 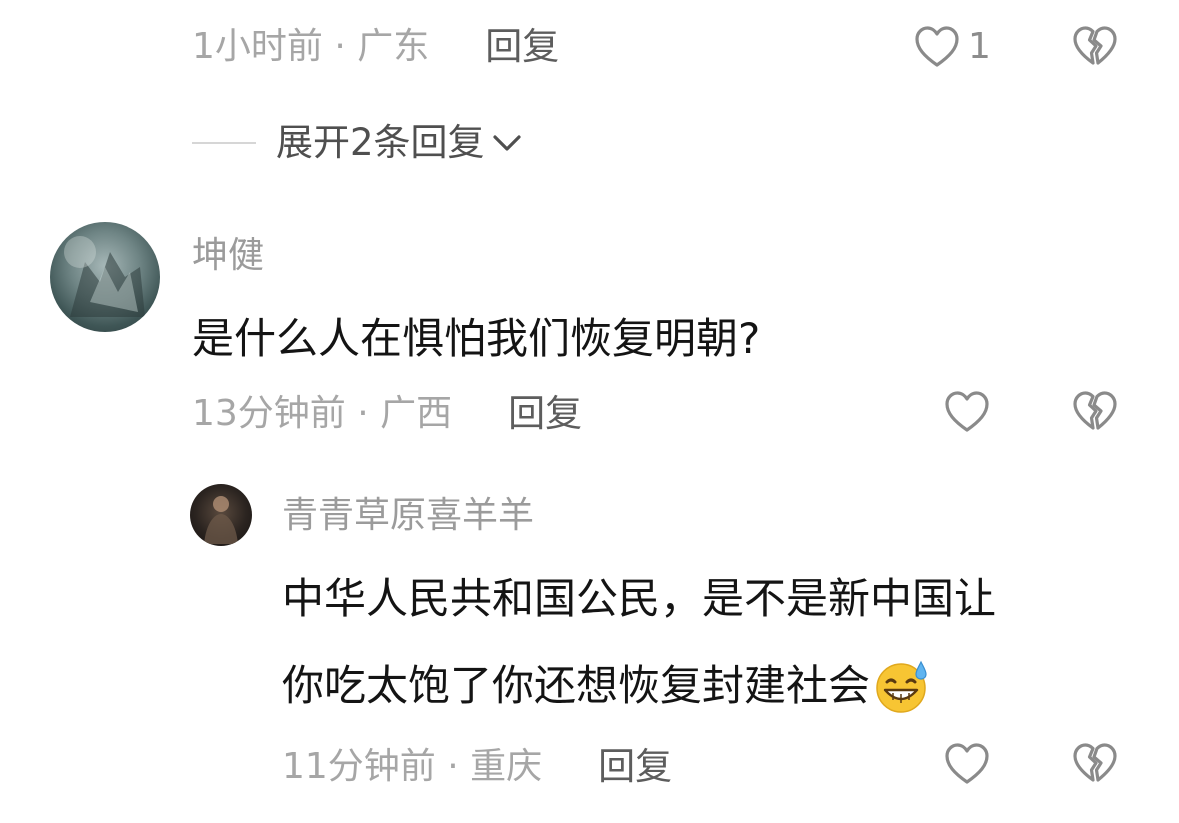 What do you see at coordinates (412, 766) in the screenshot?
I see `reply-meta: 11分钟前 · 重庆` at bounding box center [412, 766].